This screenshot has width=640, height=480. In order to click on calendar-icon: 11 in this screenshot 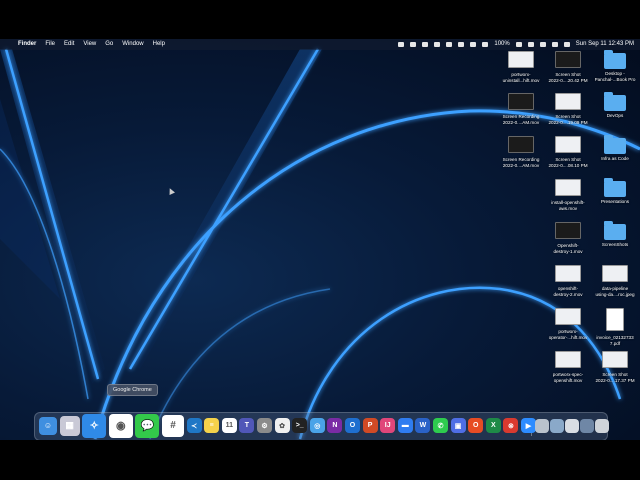, I will do `click(229, 425)`.